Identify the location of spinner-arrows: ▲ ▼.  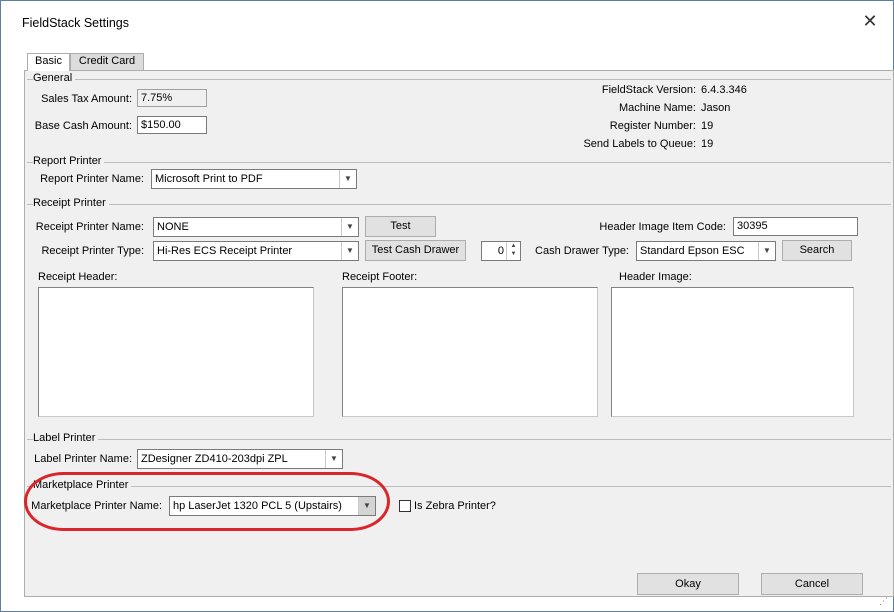
(513, 251).